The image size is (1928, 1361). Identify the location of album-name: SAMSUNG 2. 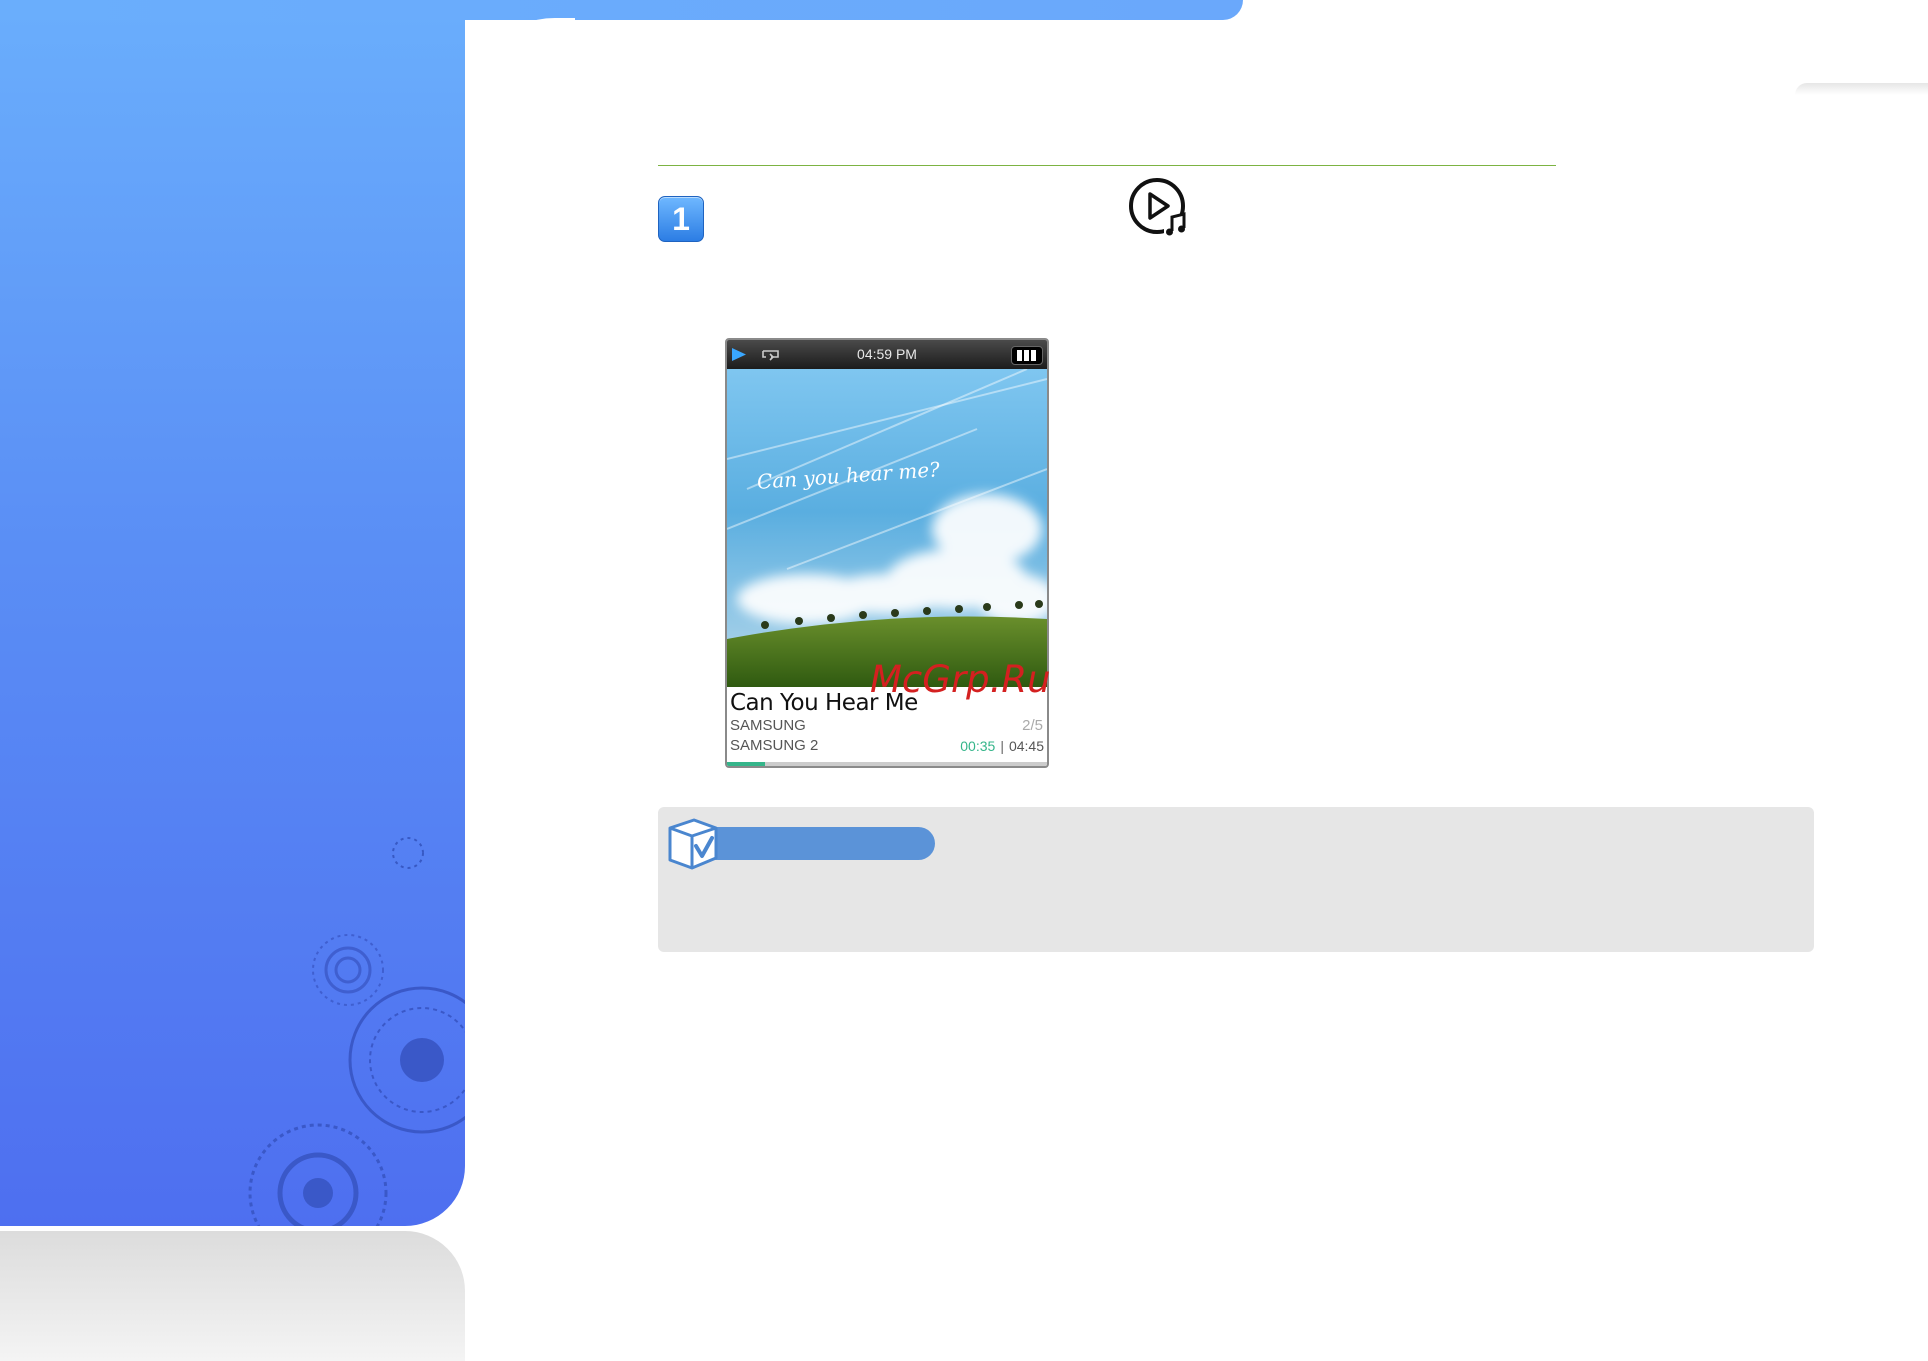
(774, 745).